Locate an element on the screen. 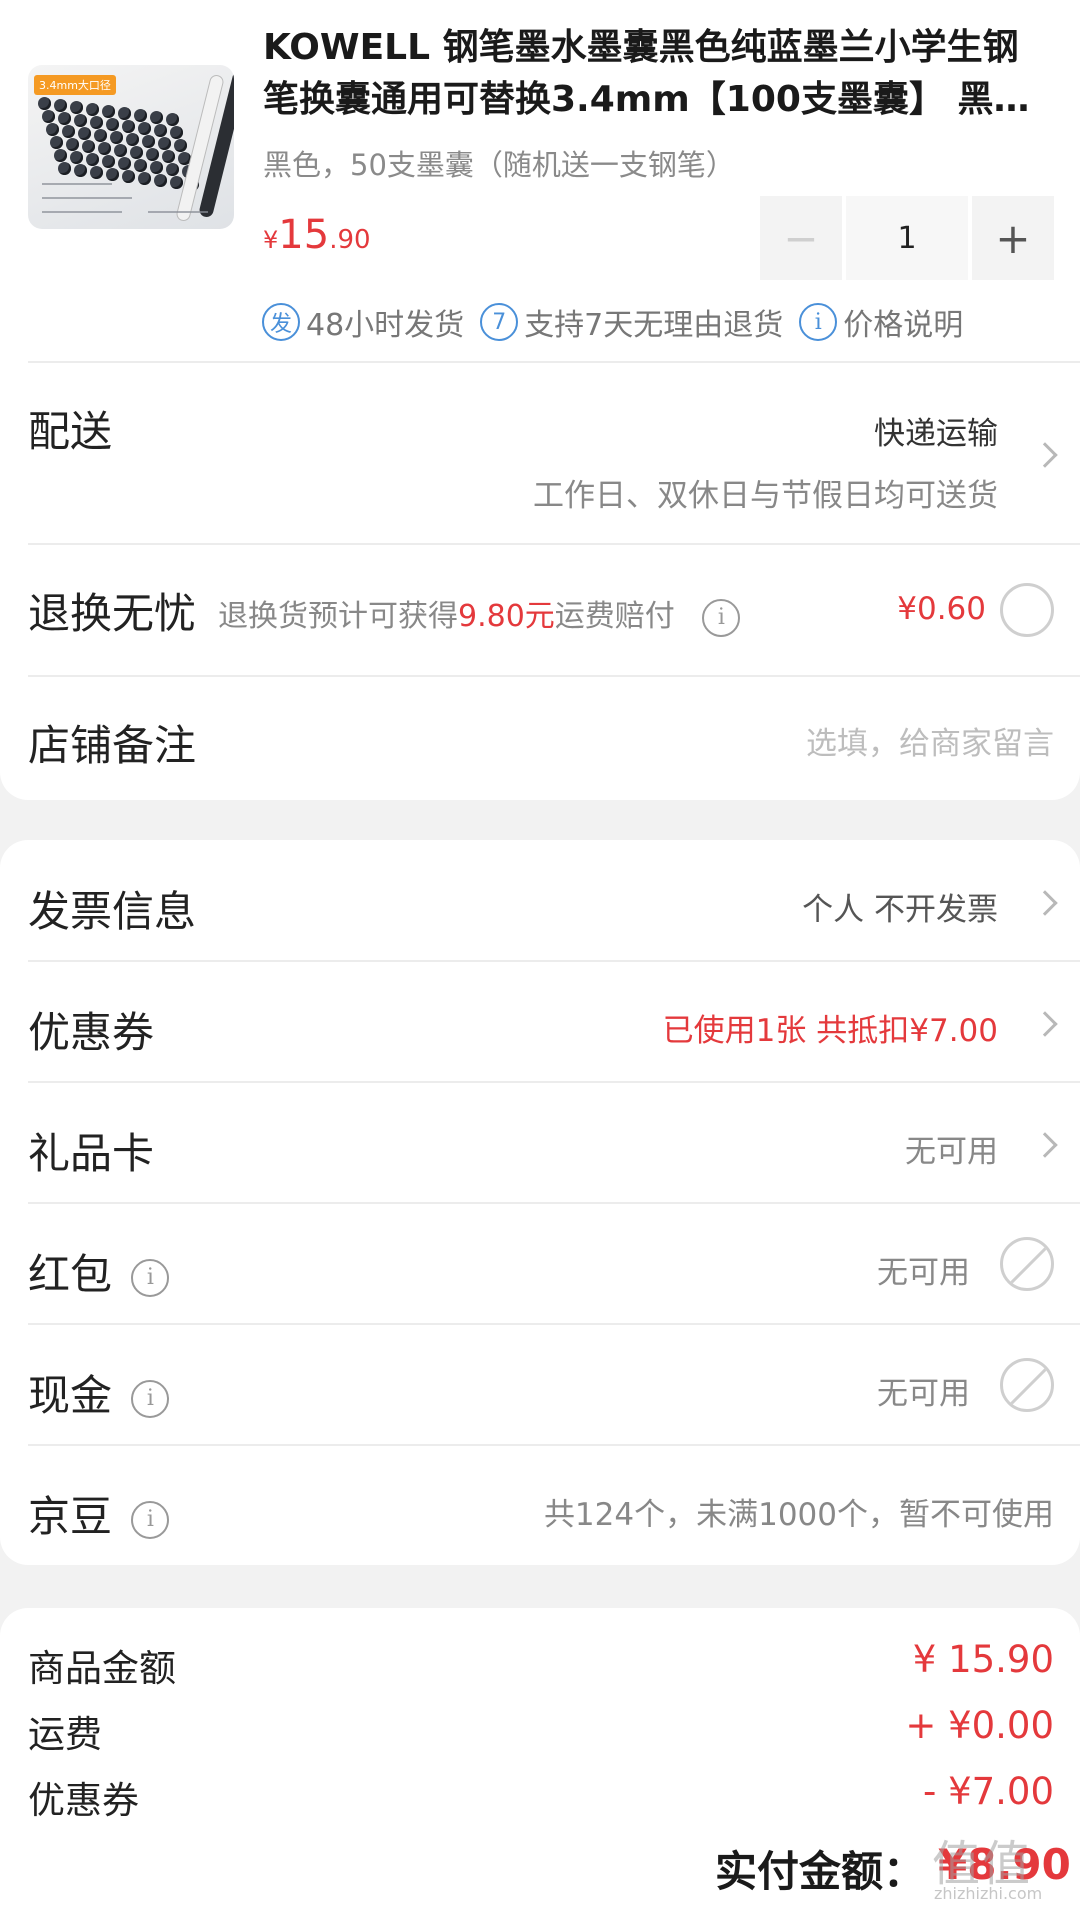  cash-label: 现金 i is located at coordinates (99, 1392).